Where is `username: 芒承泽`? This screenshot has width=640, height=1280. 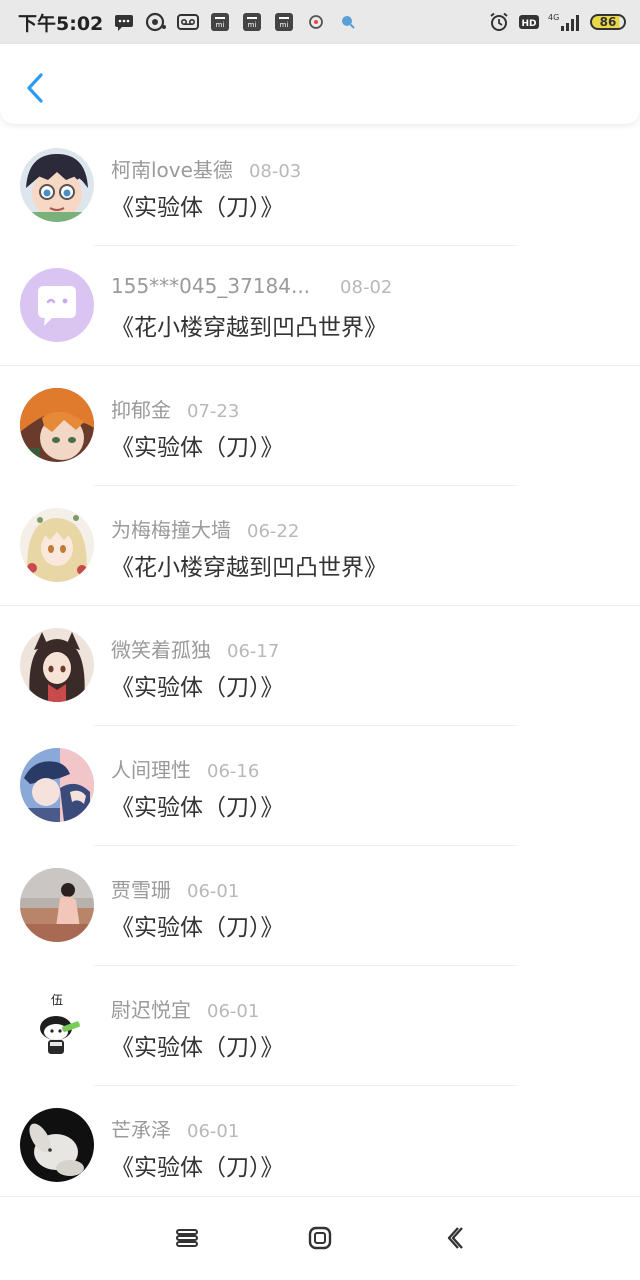
username: 芒承泽 is located at coordinates (141, 1128).